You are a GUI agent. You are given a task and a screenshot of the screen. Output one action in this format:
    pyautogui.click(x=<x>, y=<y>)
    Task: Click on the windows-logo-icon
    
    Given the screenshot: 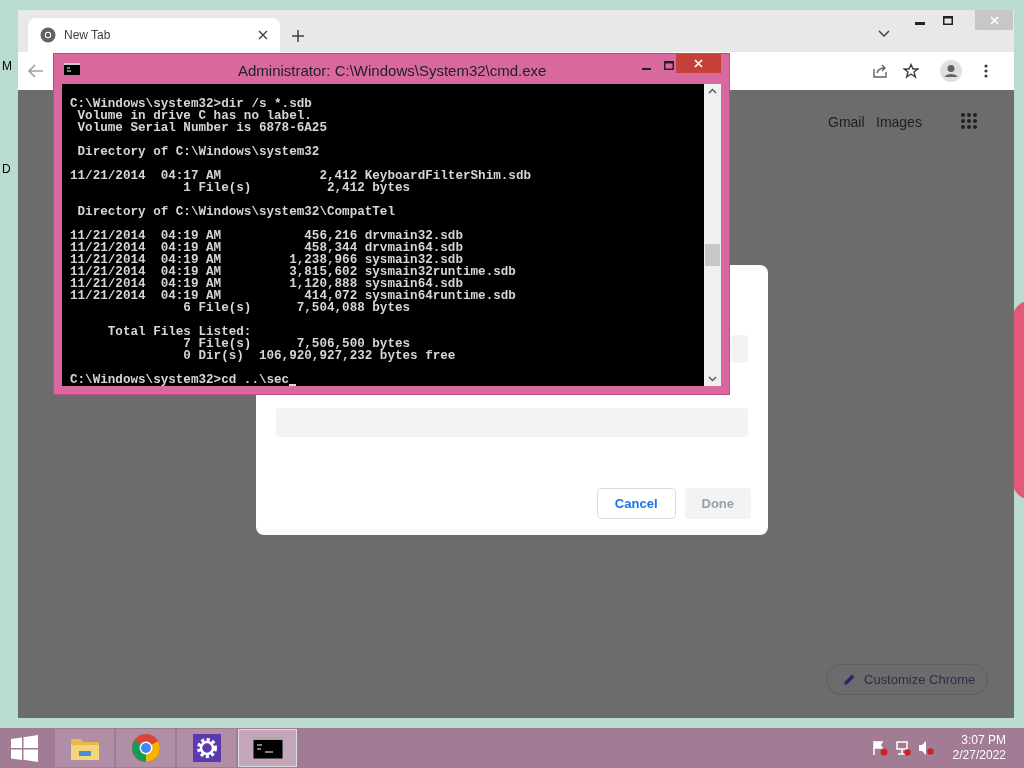 What is the action you would take?
    pyautogui.click(x=24, y=748)
    